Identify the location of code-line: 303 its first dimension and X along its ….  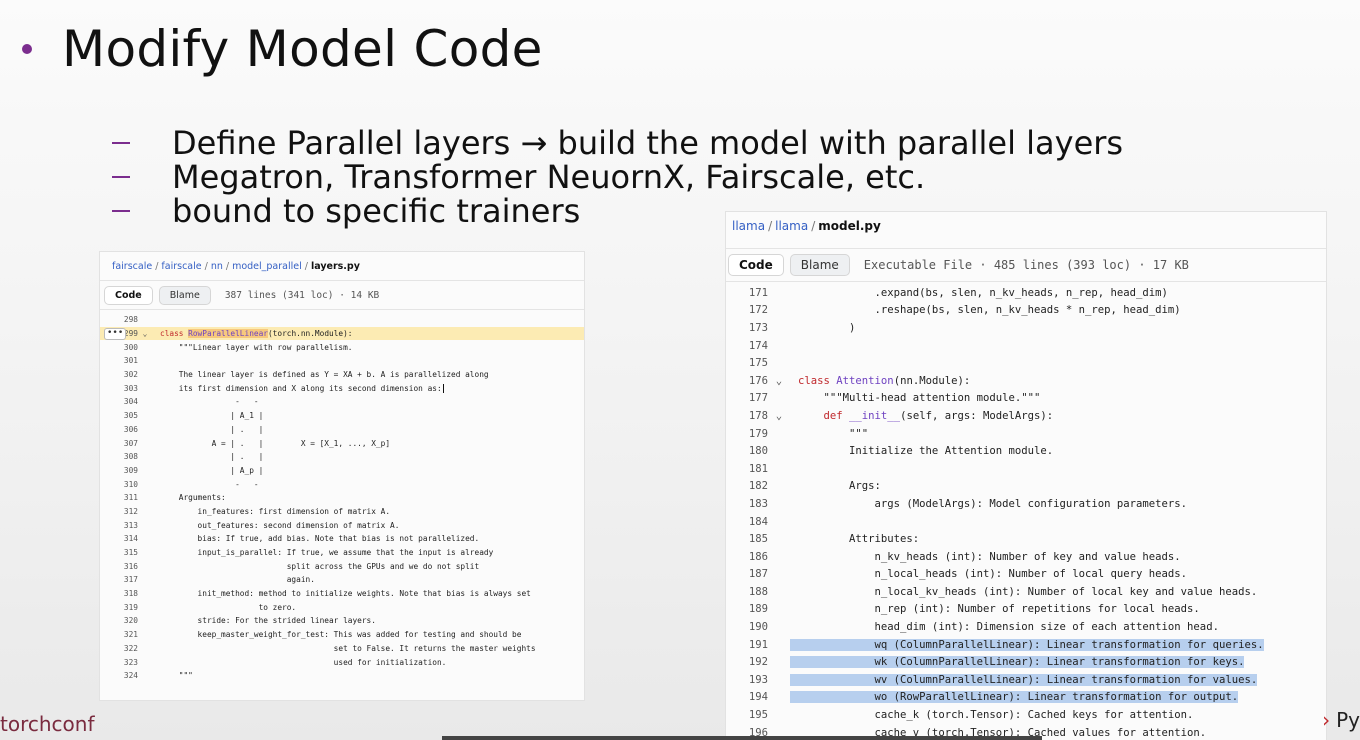
(342, 388).